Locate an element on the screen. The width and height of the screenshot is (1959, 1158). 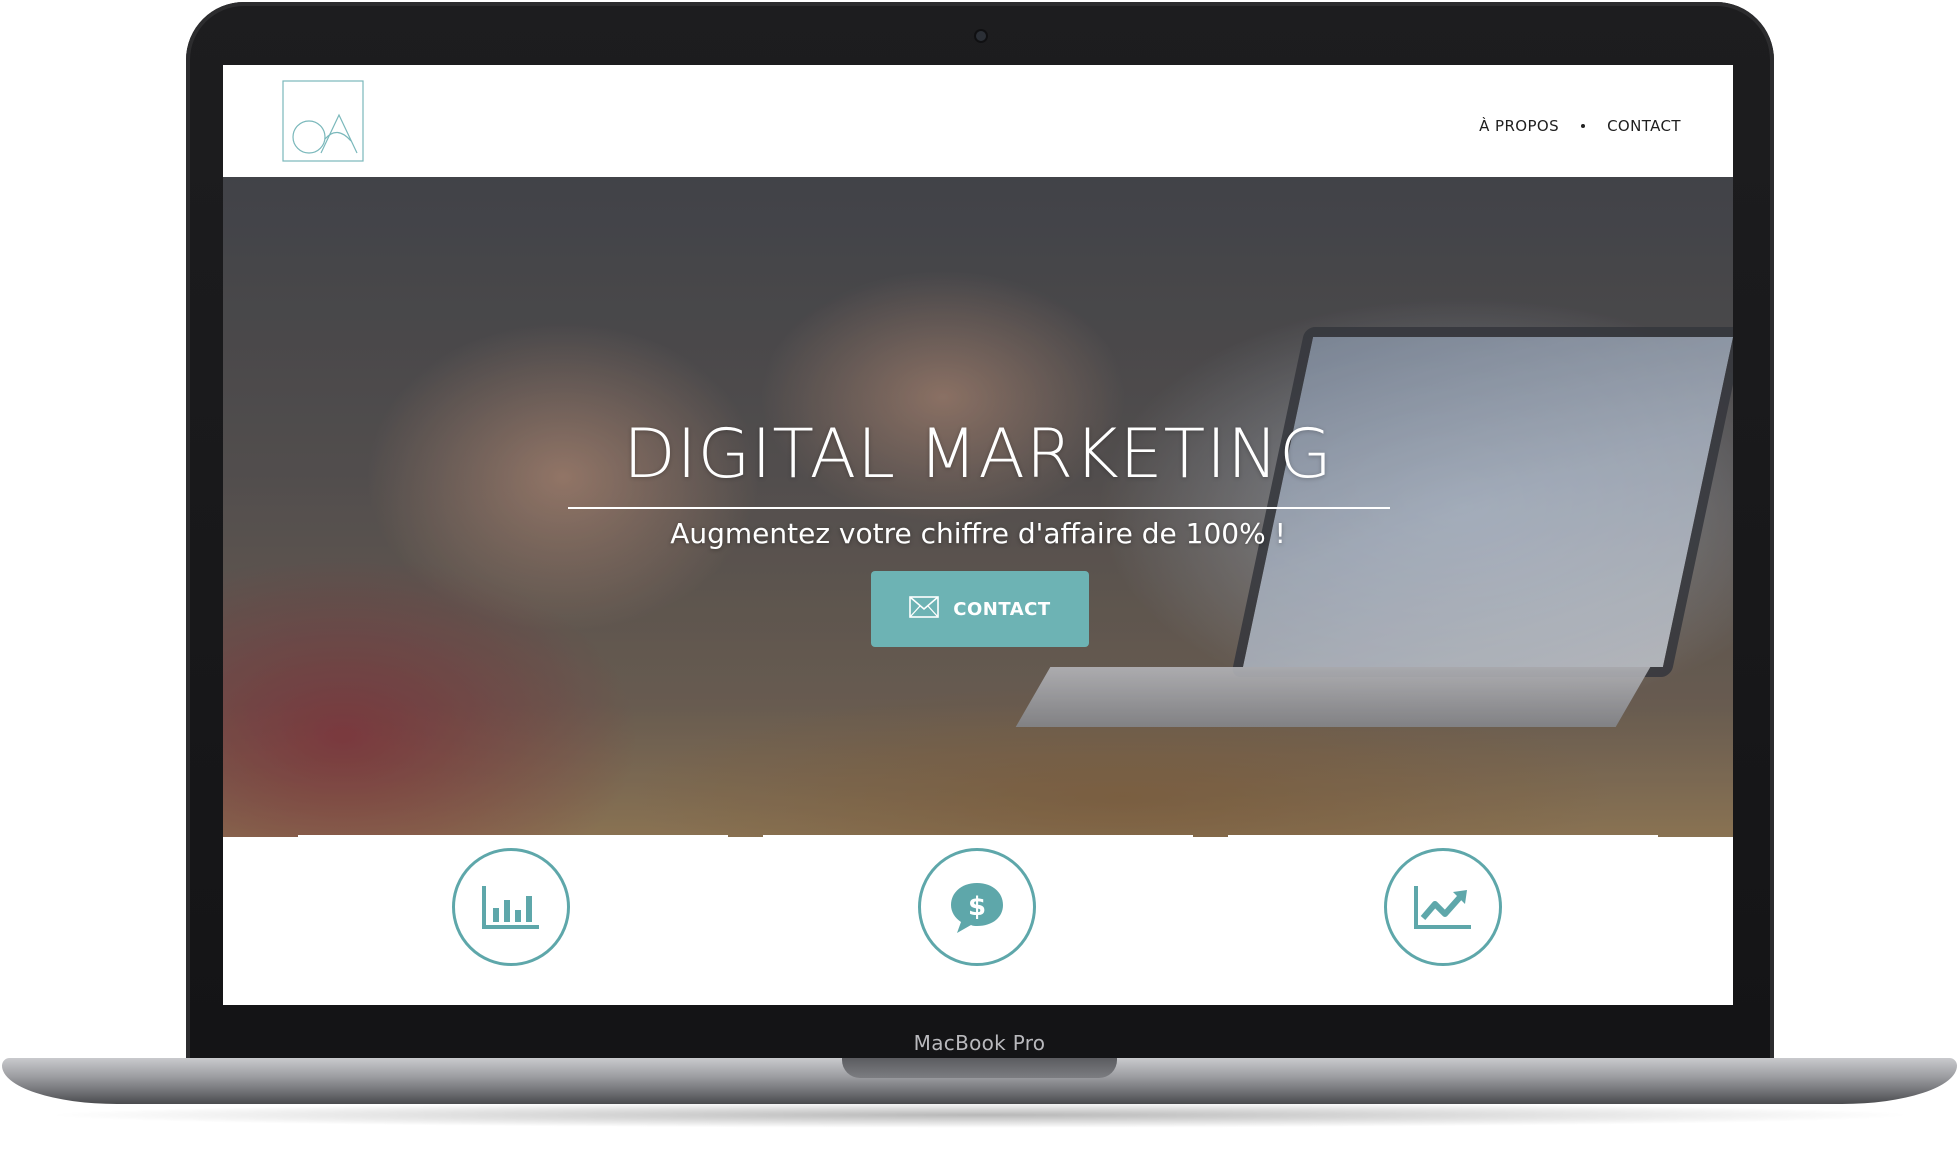
trend-up-icon is located at coordinates (1443, 907).